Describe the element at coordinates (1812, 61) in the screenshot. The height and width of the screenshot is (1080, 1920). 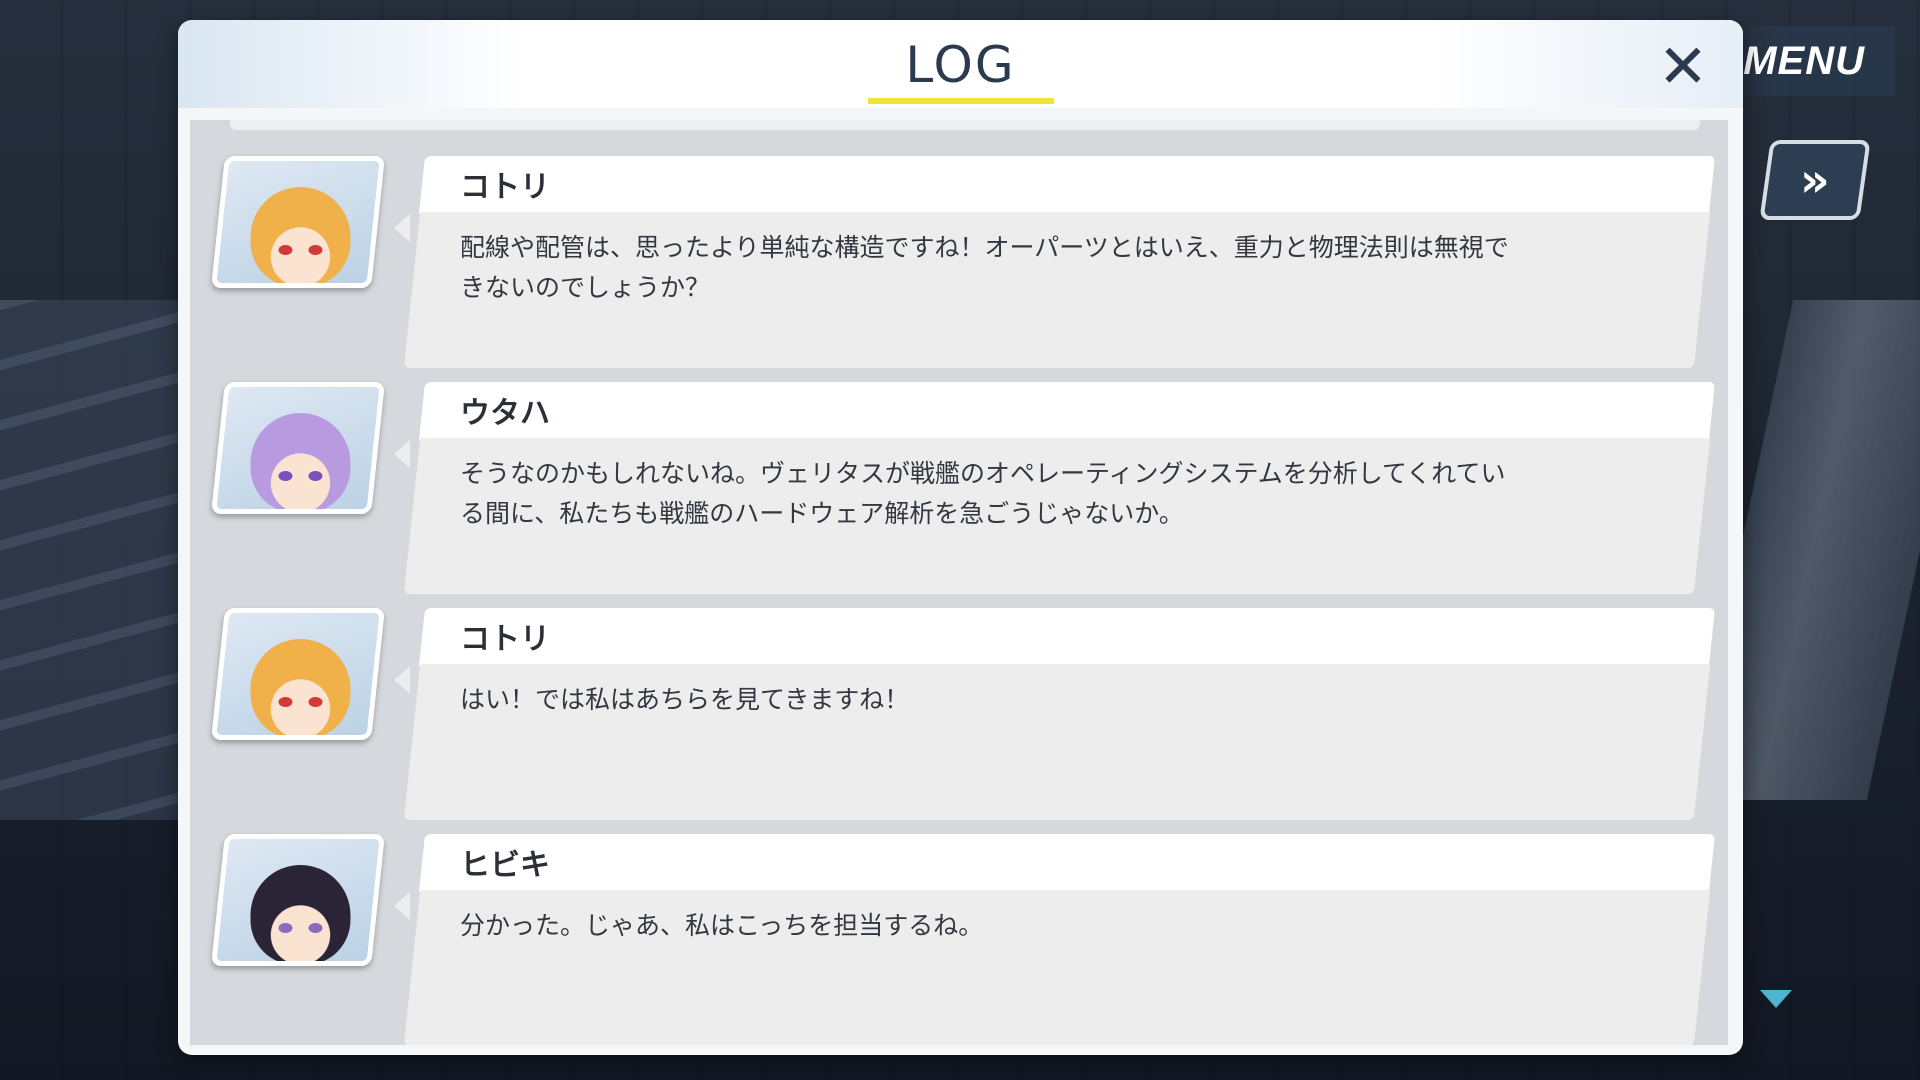
I see `menu-button: MENU` at that location.